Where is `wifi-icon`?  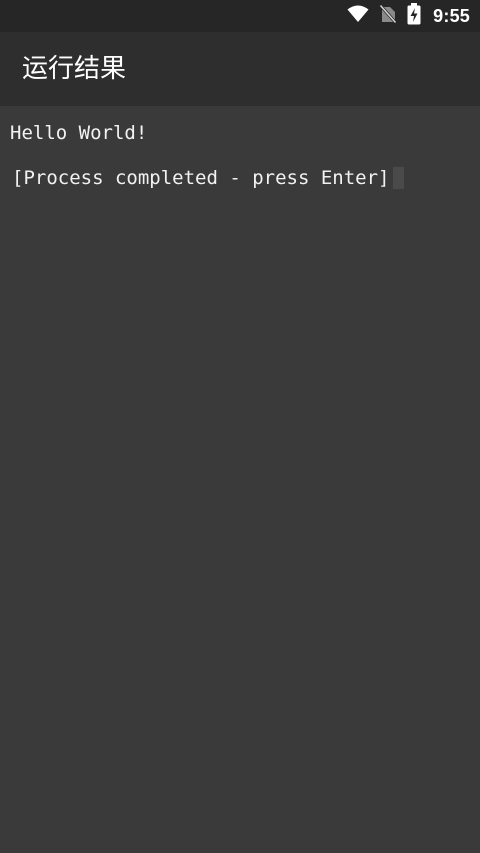 wifi-icon is located at coordinates (358, 16).